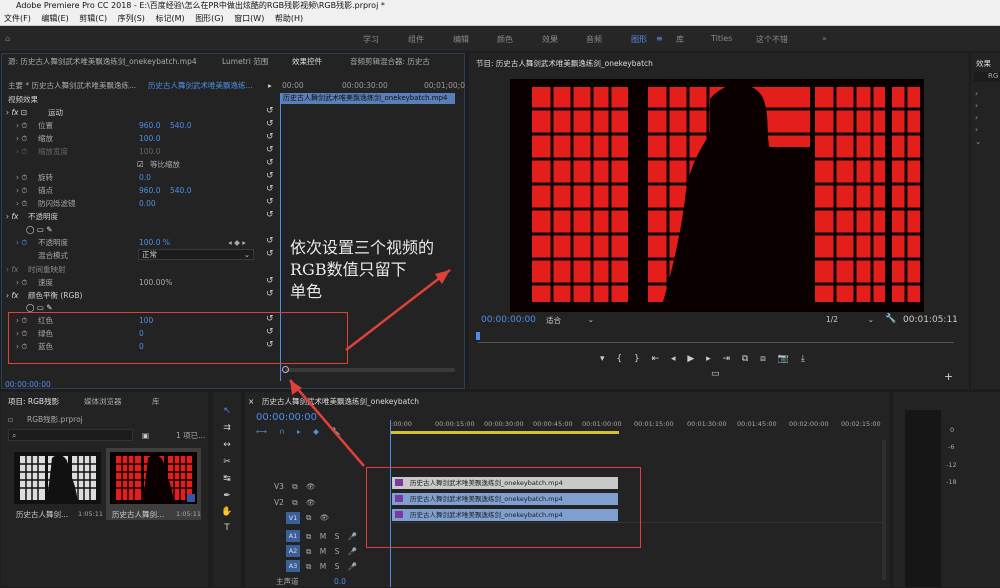 The image size is (1000, 588). Describe the element at coordinates (890, 319) in the screenshot. I see `wrench-icon: 🔧` at that location.